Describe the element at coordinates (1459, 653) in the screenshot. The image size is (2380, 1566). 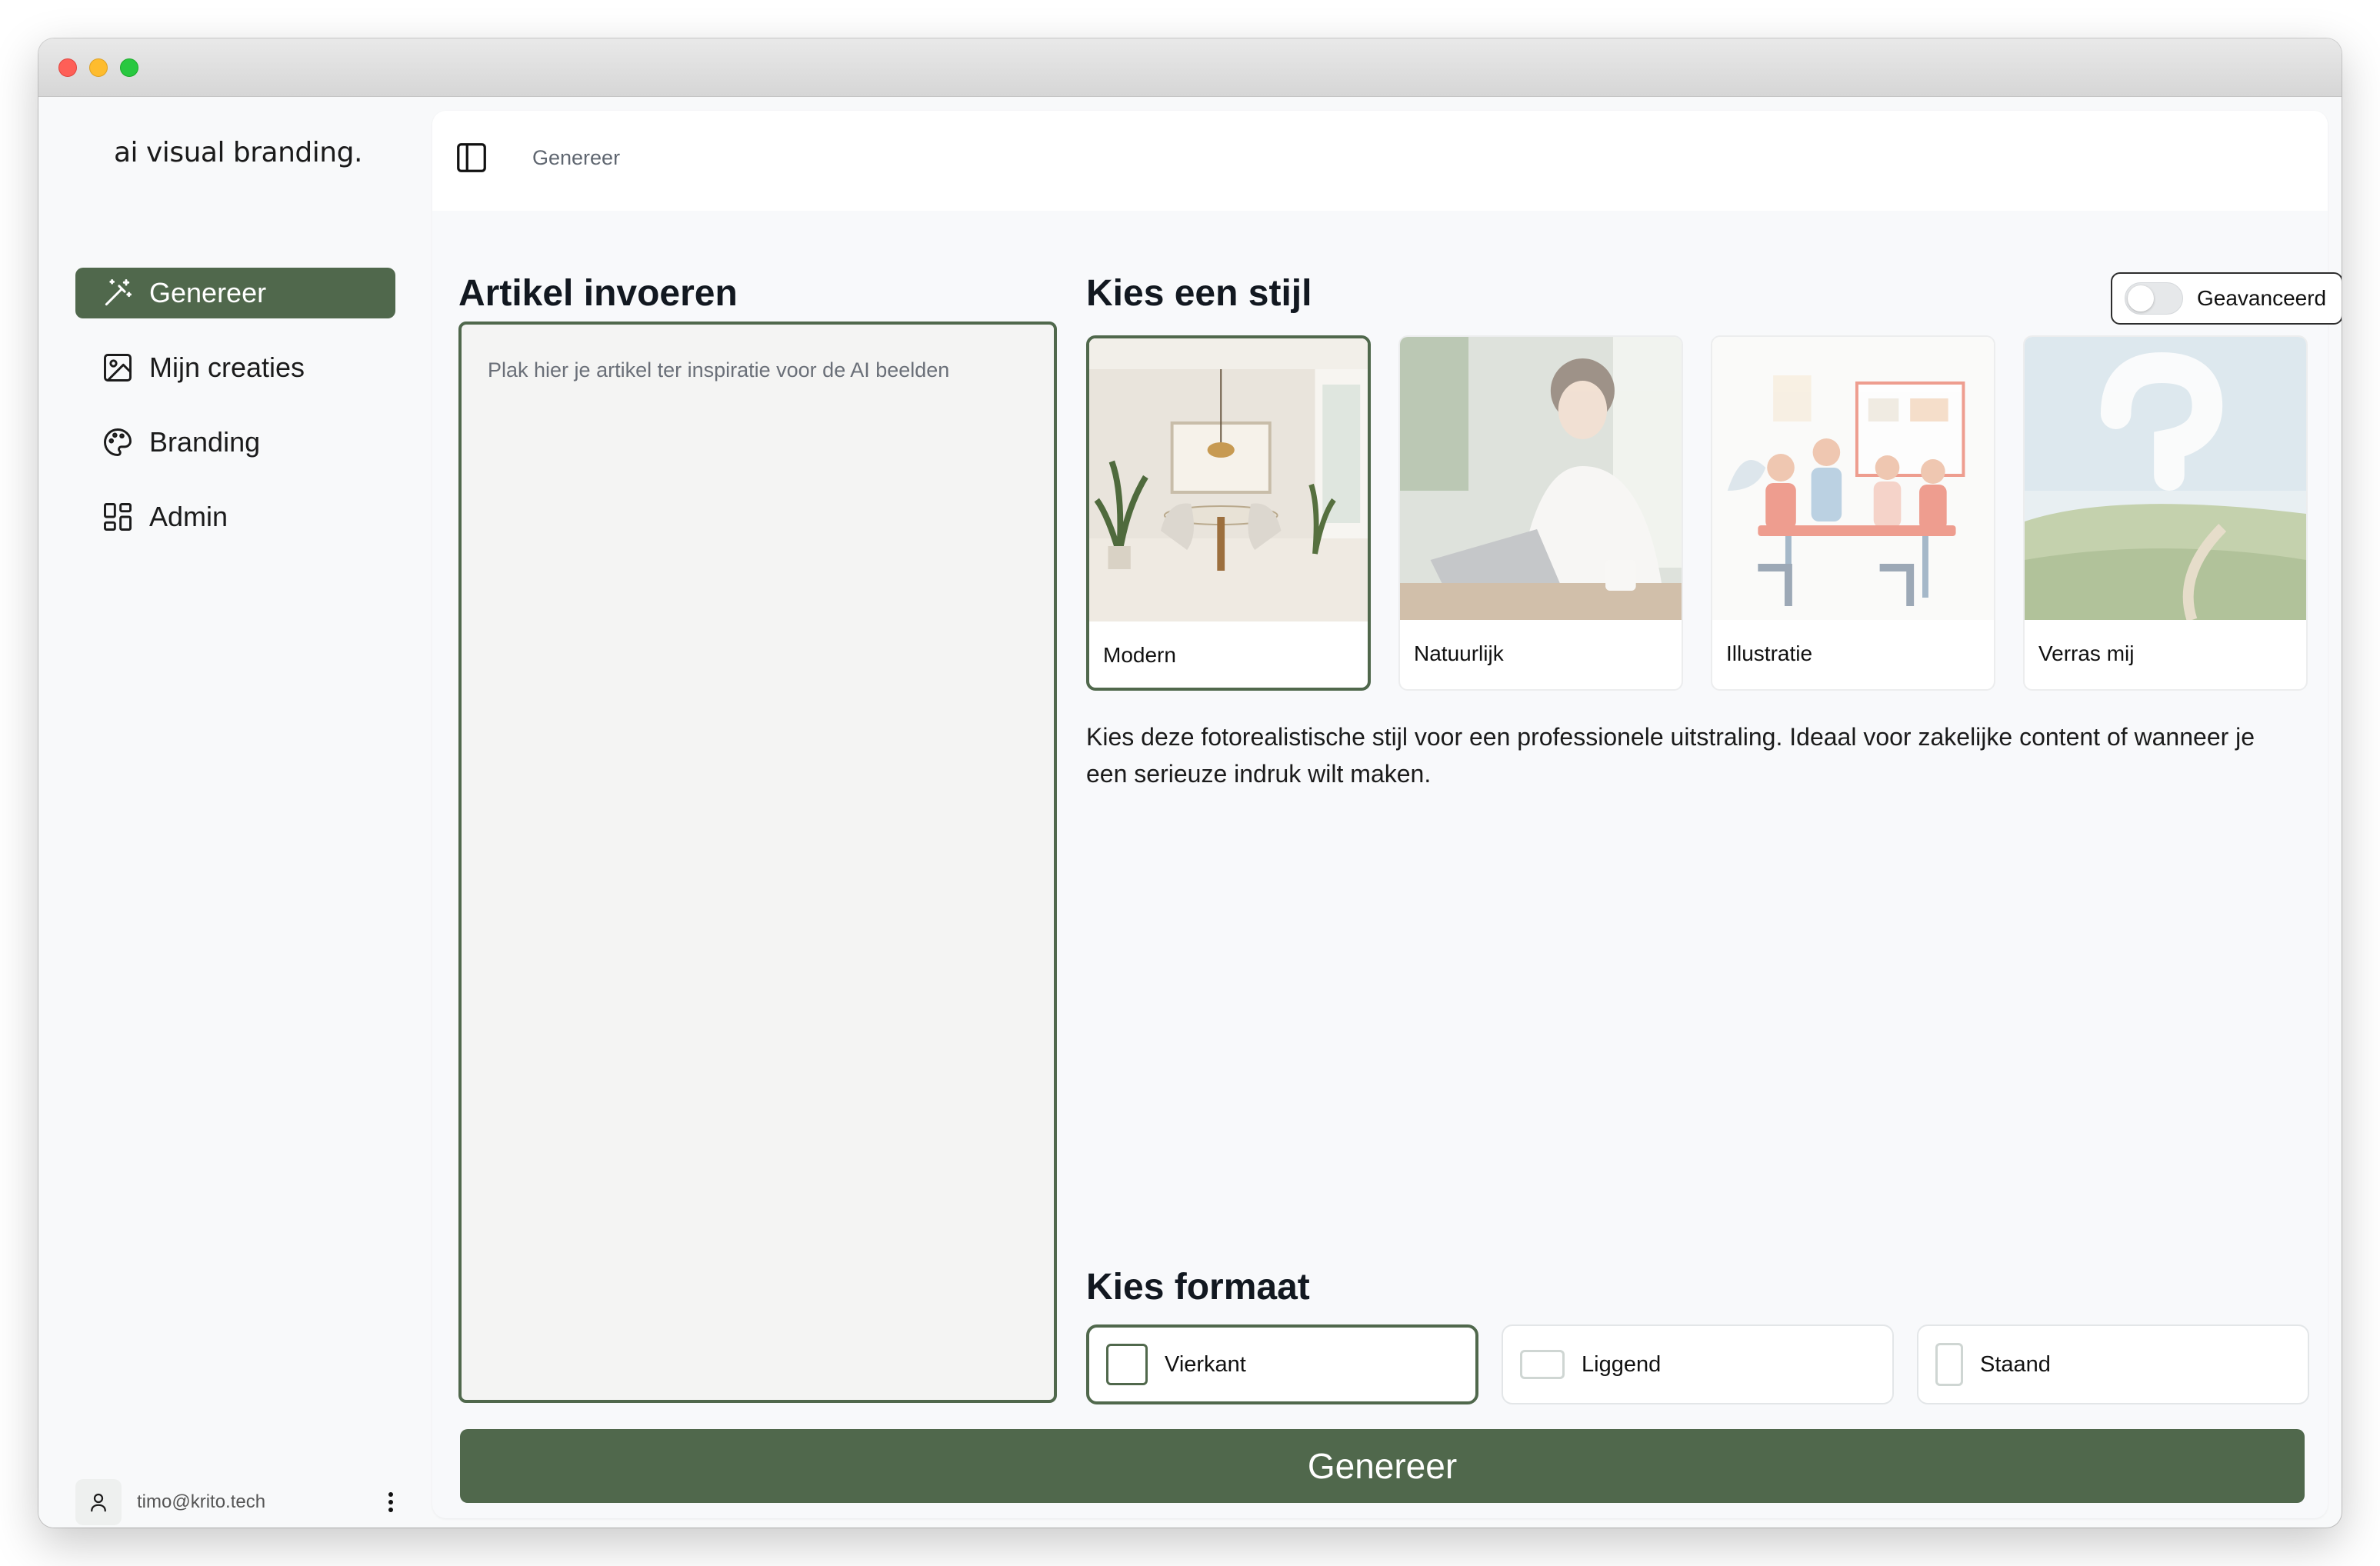
I see `style-card-label: Natuurlijk` at that location.